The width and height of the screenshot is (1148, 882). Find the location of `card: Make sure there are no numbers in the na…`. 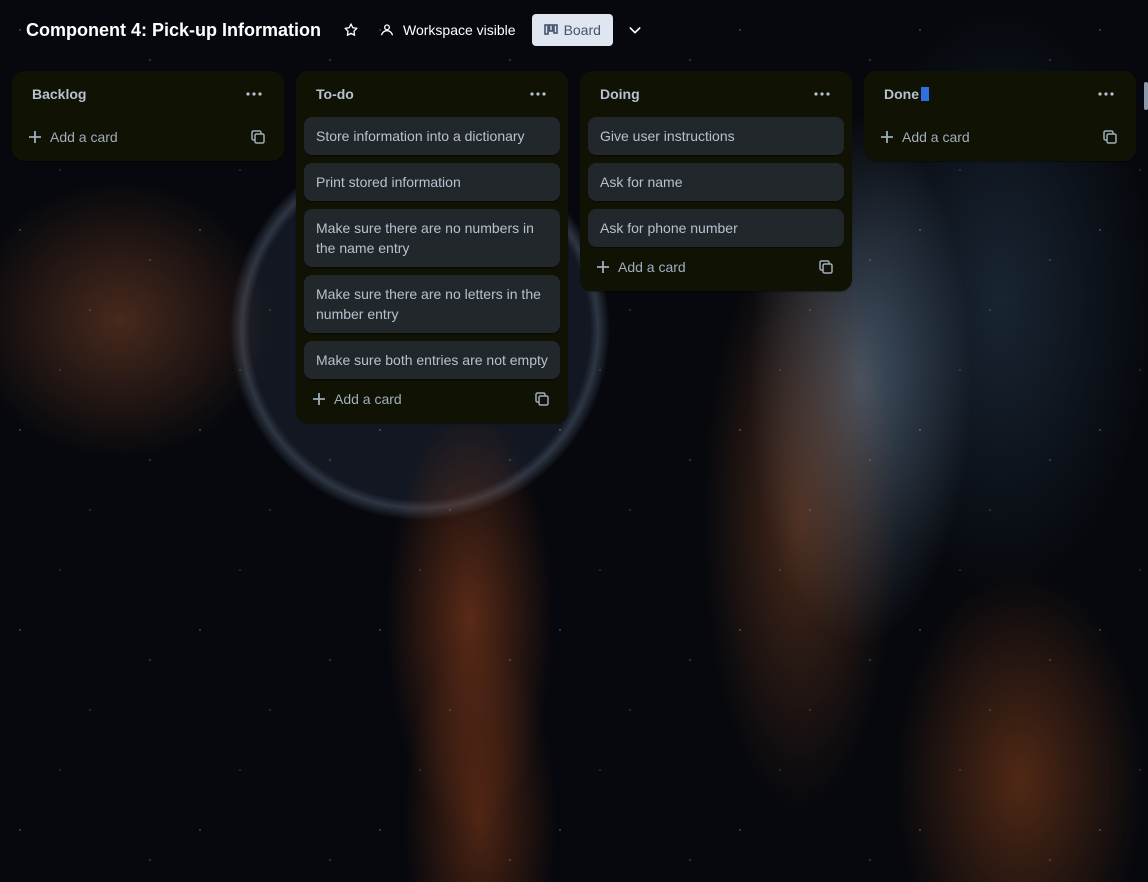

card: Make sure there are no numbers in the na… is located at coordinates (432, 238).